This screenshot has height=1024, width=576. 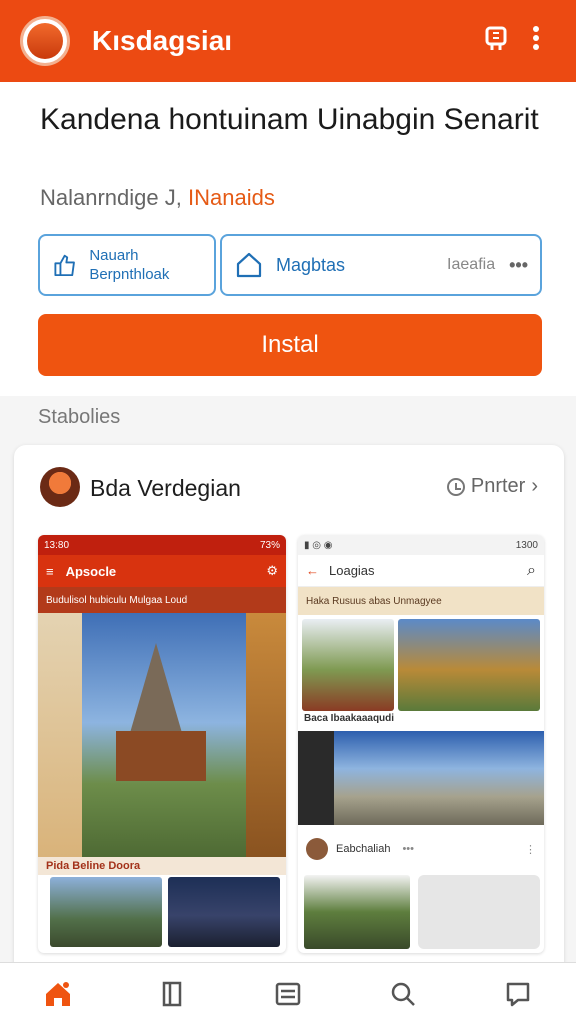 I want to click on screenshot-1-hero-image, so click(x=162, y=735).